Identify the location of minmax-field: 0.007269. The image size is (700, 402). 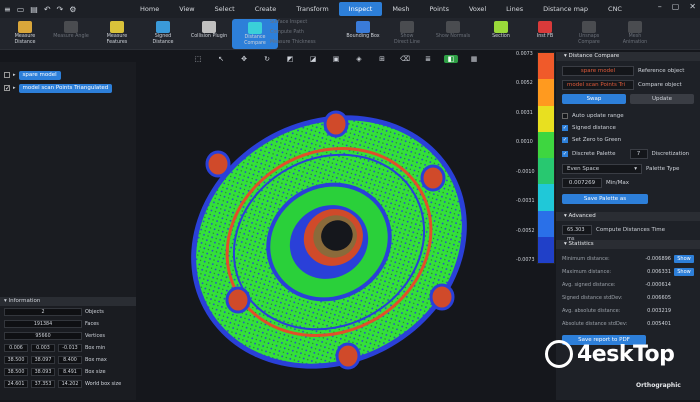
(582, 183).